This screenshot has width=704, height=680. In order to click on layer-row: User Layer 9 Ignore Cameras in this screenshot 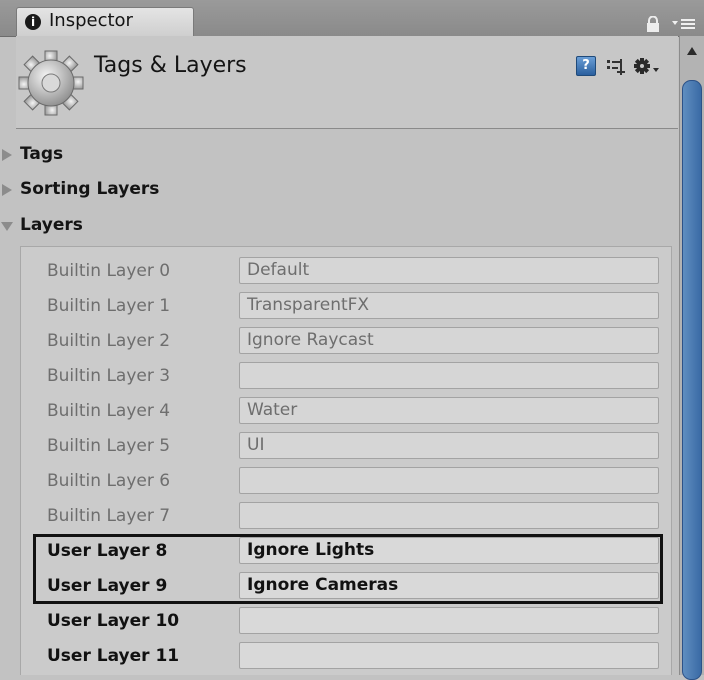, I will do `click(346, 586)`.